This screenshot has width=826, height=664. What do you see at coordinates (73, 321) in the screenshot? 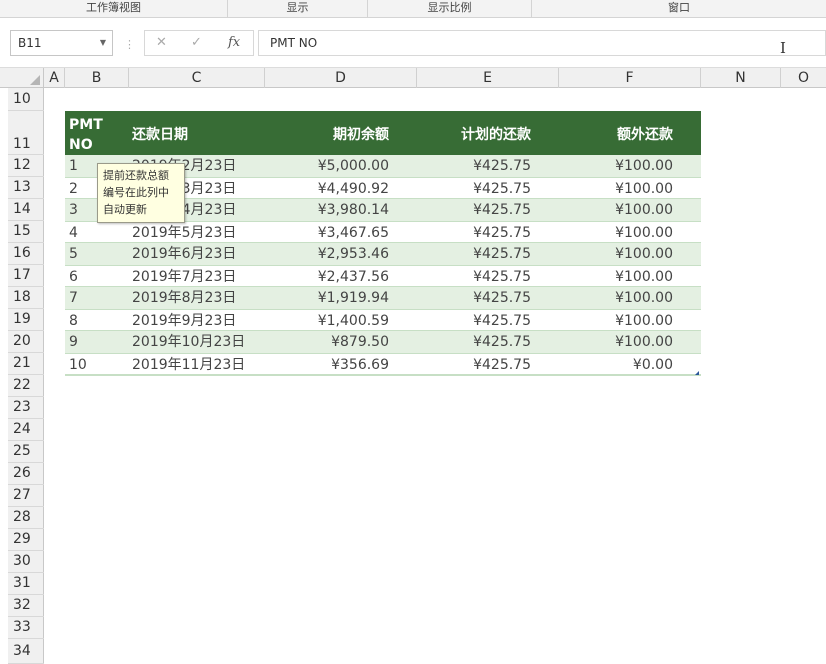
I see `cell-pmt-no: 8` at bounding box center [73, 321].